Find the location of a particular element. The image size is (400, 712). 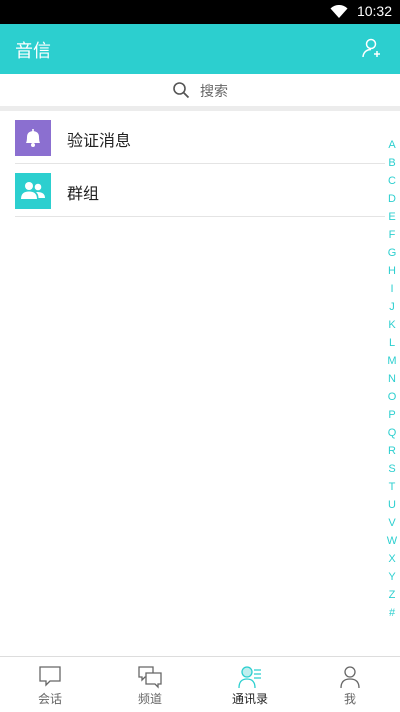

index-letter: O is located at coordinates (392, 397).